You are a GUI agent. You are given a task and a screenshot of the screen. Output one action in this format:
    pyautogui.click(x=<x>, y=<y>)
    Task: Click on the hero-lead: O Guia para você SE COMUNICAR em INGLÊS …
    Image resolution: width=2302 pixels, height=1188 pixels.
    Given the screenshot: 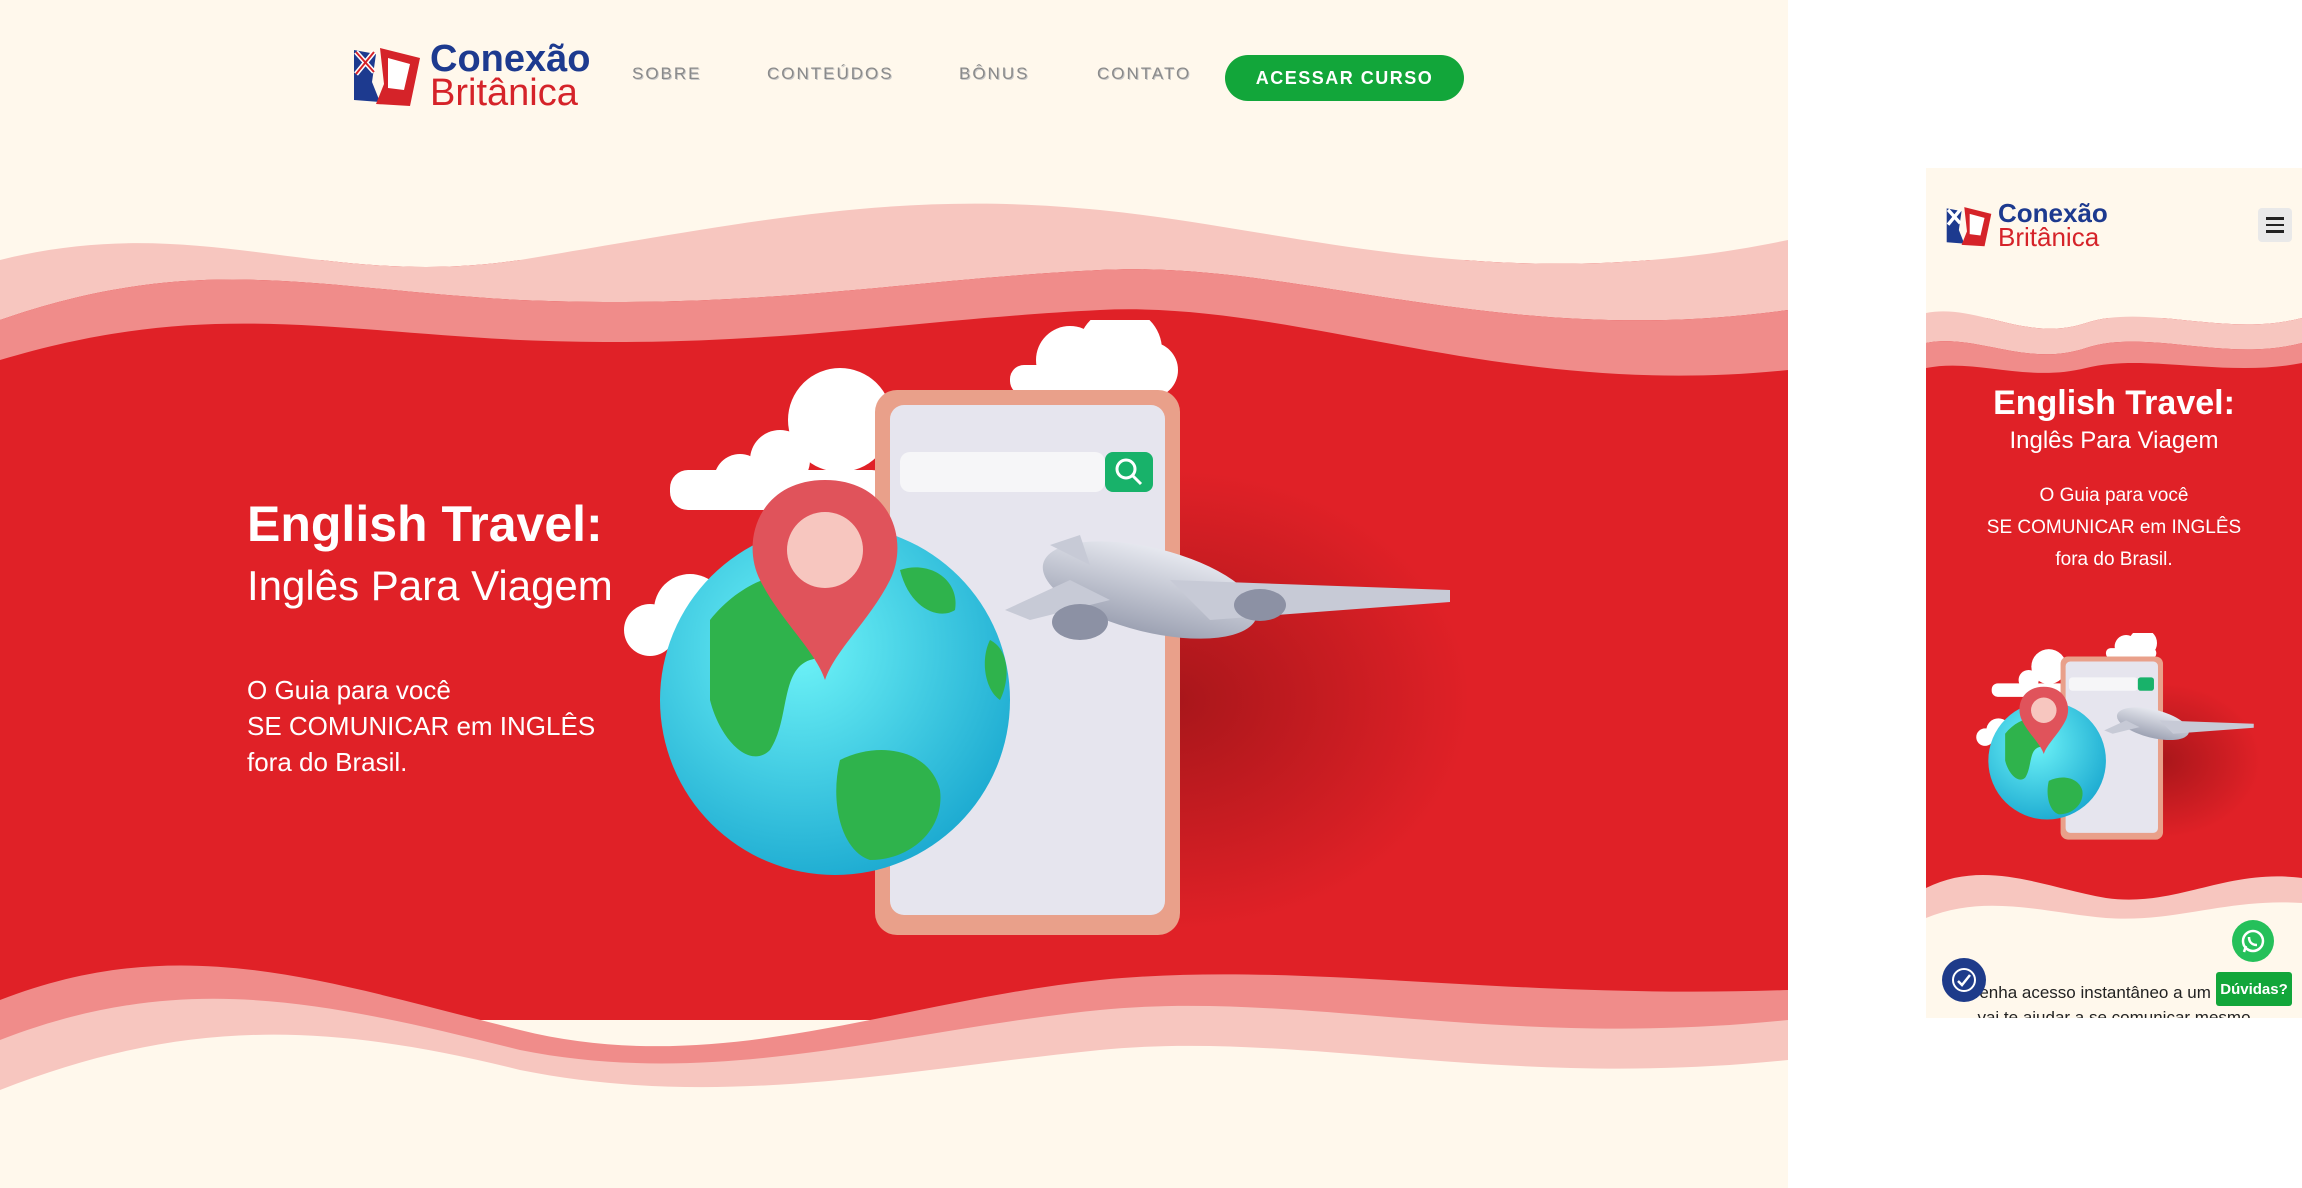 What is the action you would take?
    pyautogui.click(x=430, y=726)
    